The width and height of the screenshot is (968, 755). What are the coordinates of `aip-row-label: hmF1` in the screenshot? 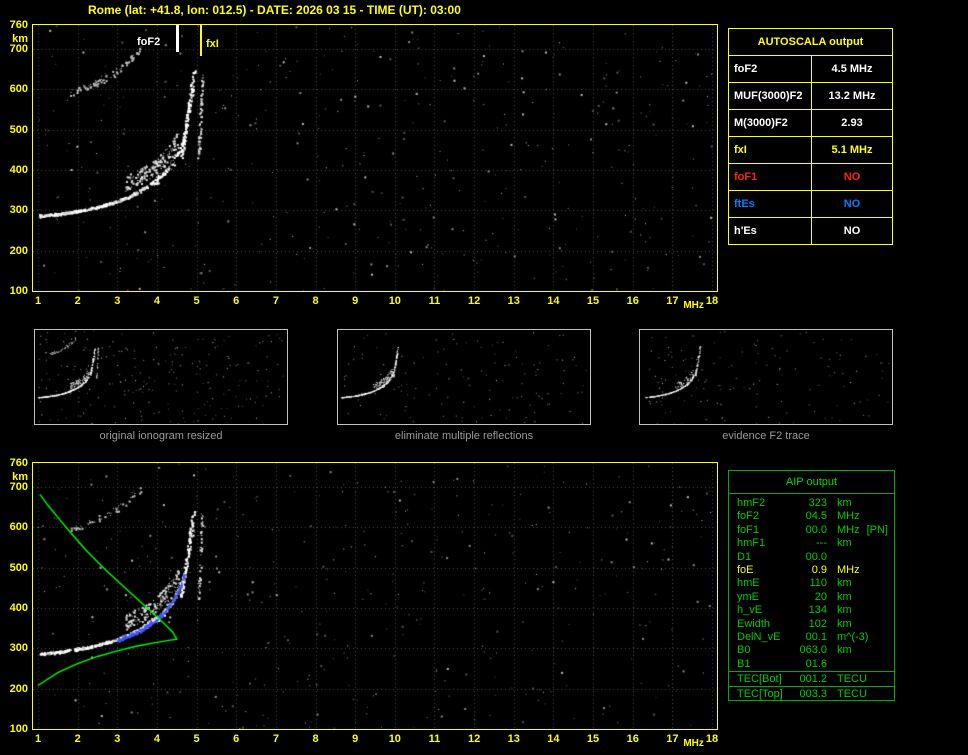 It's located at (751, 543).